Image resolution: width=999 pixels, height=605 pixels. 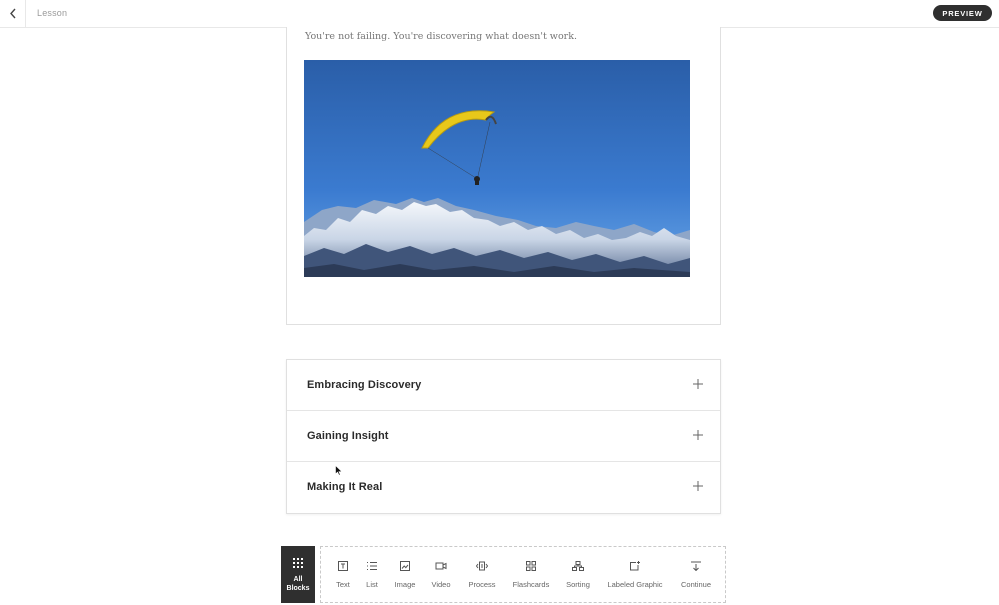 I want to click on block-label: Process, so click(x=482, y=584).